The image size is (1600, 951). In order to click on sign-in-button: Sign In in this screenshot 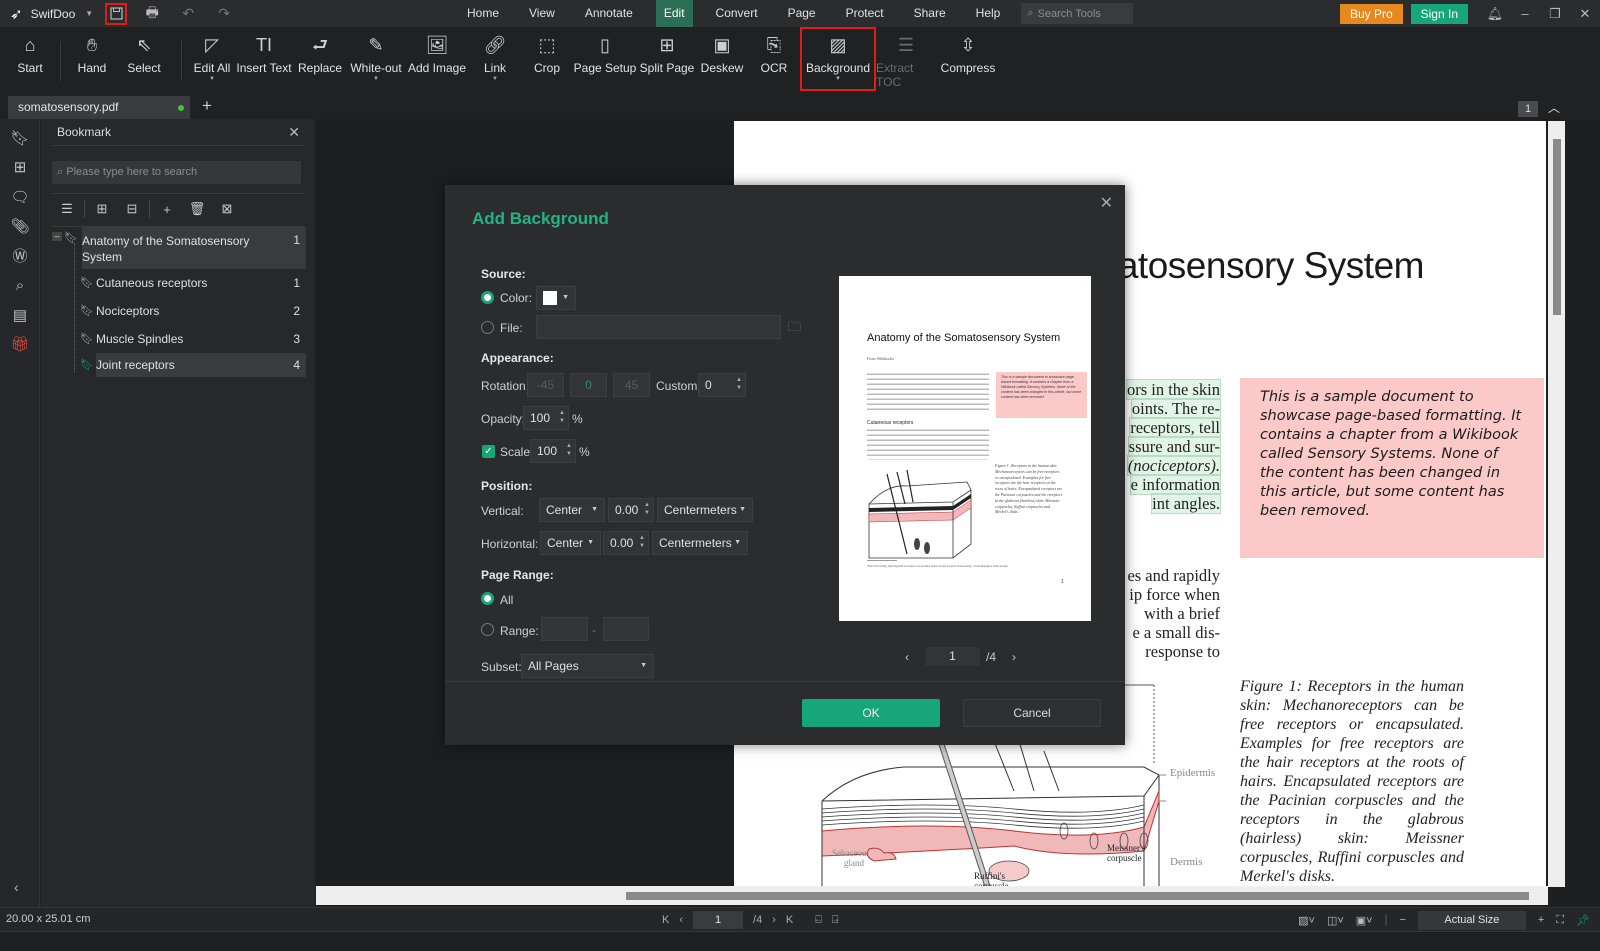, I will do `click(1439, 13)`.